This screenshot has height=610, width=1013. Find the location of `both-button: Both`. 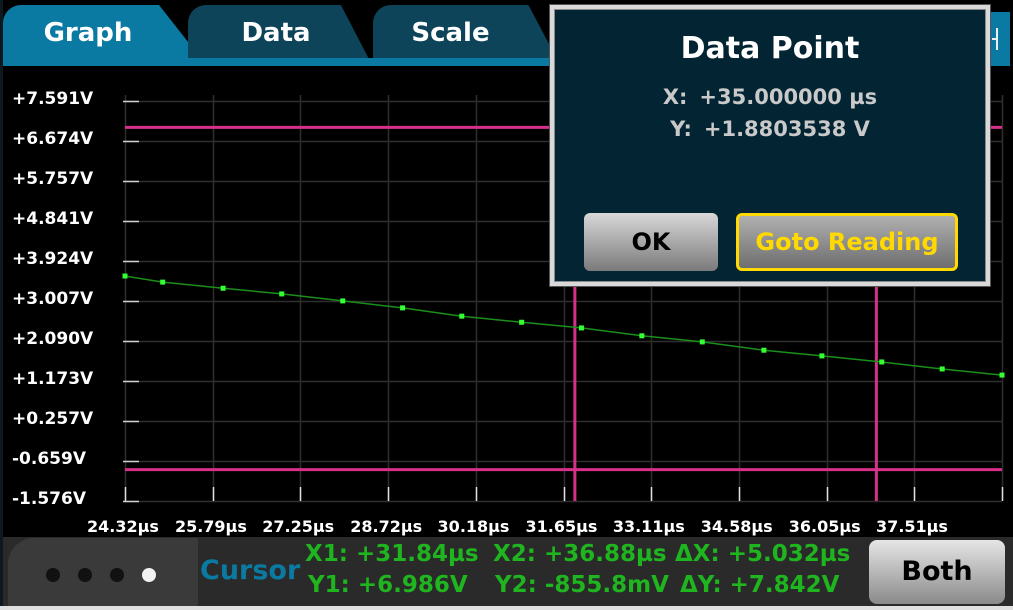

both-button: Both is located at coordinates (937, 572).